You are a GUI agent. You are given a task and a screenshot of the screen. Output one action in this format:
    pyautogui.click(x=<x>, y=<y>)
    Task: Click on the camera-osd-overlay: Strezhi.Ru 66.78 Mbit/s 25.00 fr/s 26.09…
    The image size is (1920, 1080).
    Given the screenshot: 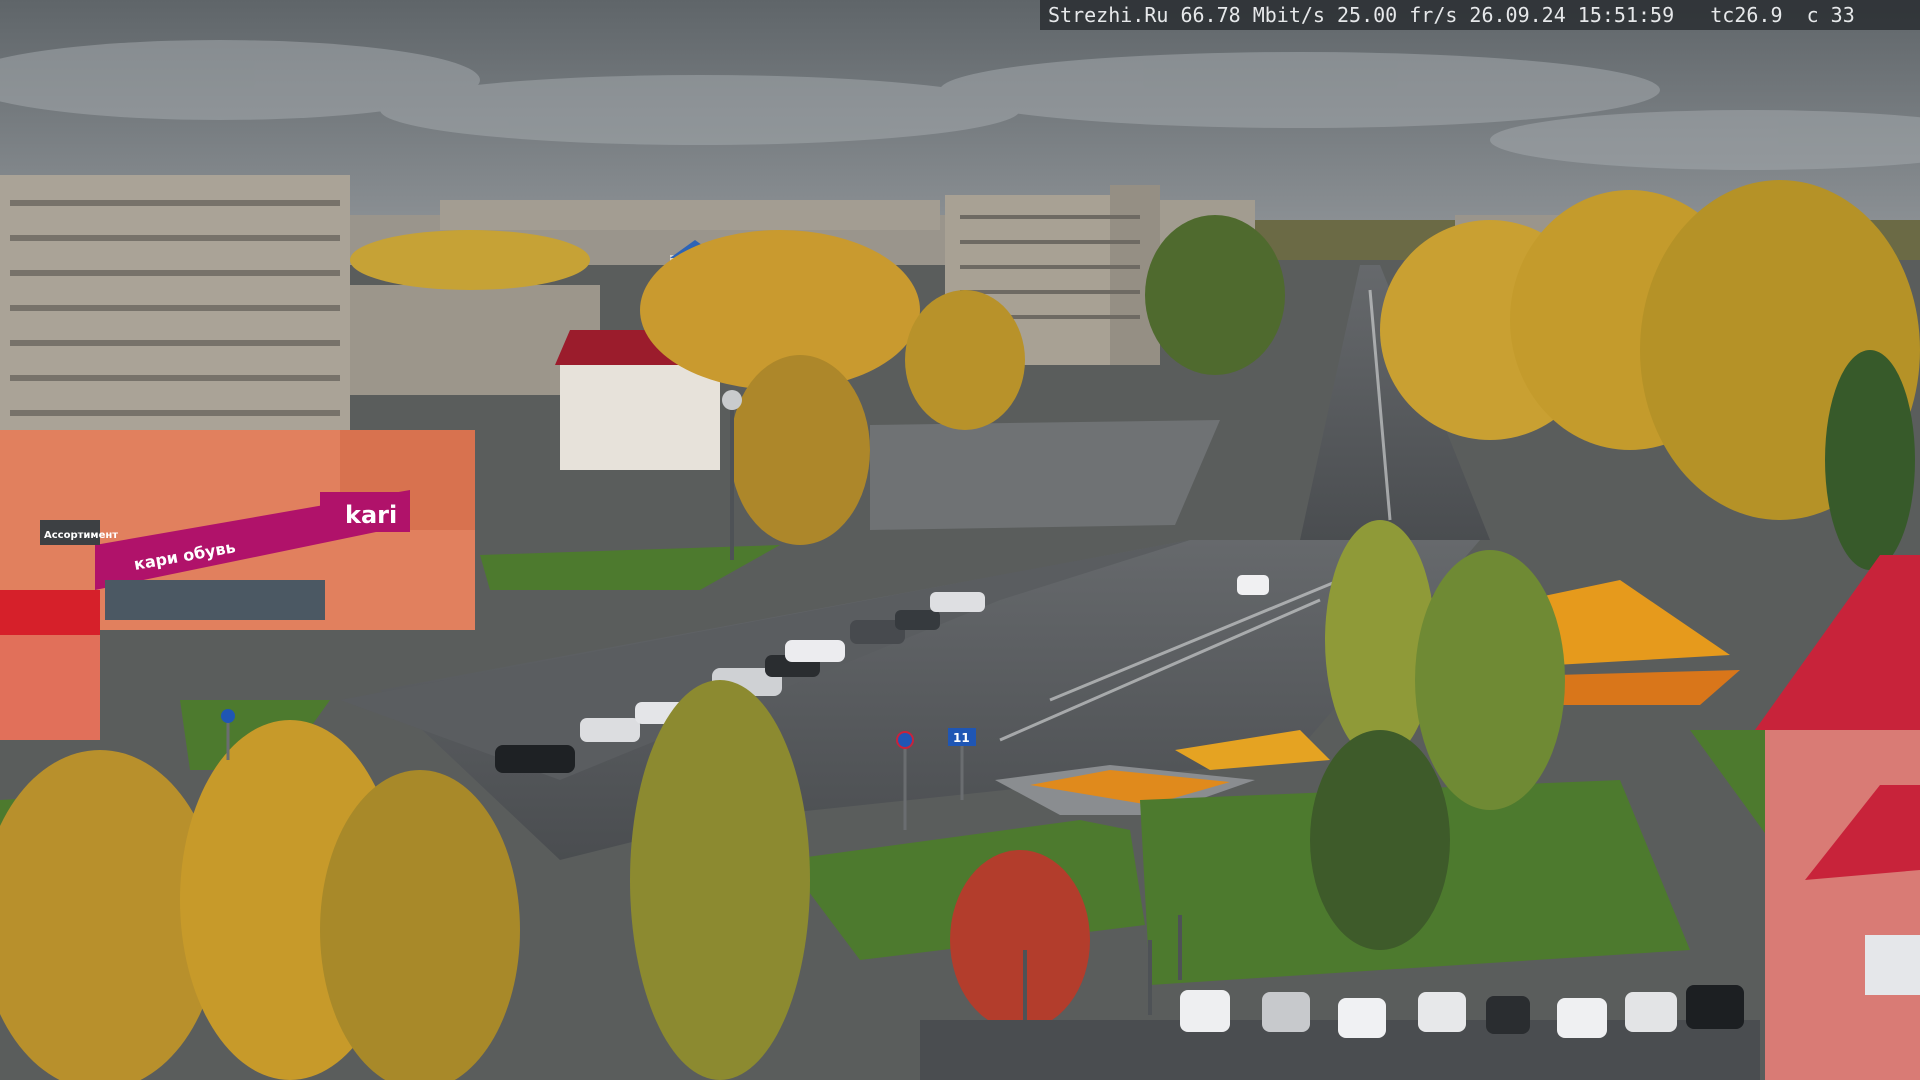 What is the action you would take?
    pyautogui.click(x=1480, y=15)
    